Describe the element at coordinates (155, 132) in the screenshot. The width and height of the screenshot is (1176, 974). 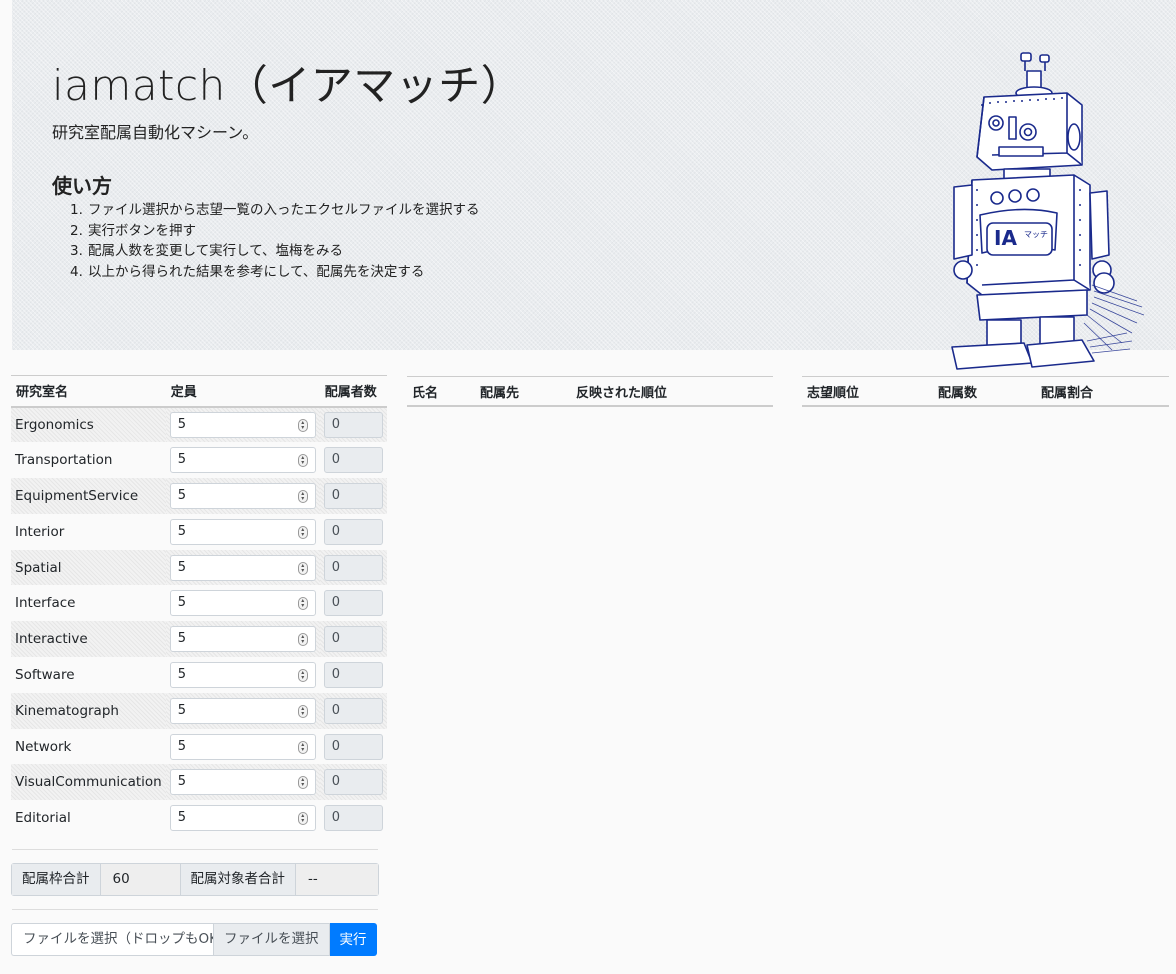
I see `page-lead: 研究室配属自動化マシーン。` at that location.